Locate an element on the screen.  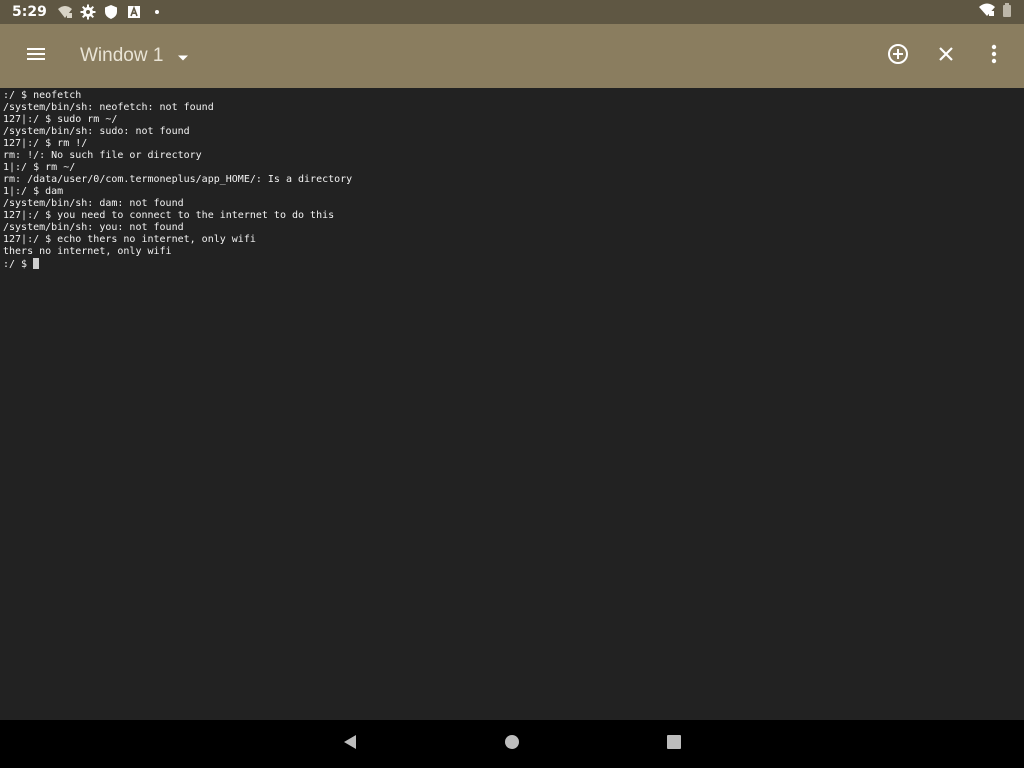
home-button is located at coordinates (512, 744).